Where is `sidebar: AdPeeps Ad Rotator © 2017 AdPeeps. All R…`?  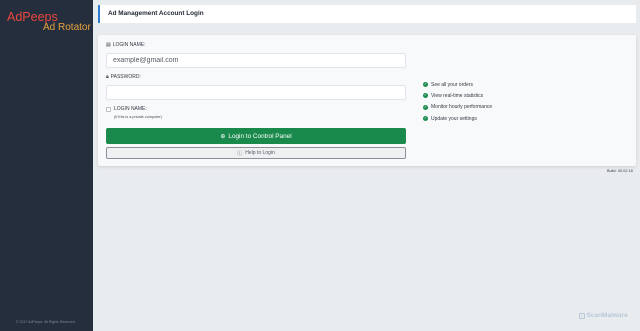 sidebar: AdPeeps Ad Rotator © 2017 AdPeeps. All R… is located at coordinates (46, 165).